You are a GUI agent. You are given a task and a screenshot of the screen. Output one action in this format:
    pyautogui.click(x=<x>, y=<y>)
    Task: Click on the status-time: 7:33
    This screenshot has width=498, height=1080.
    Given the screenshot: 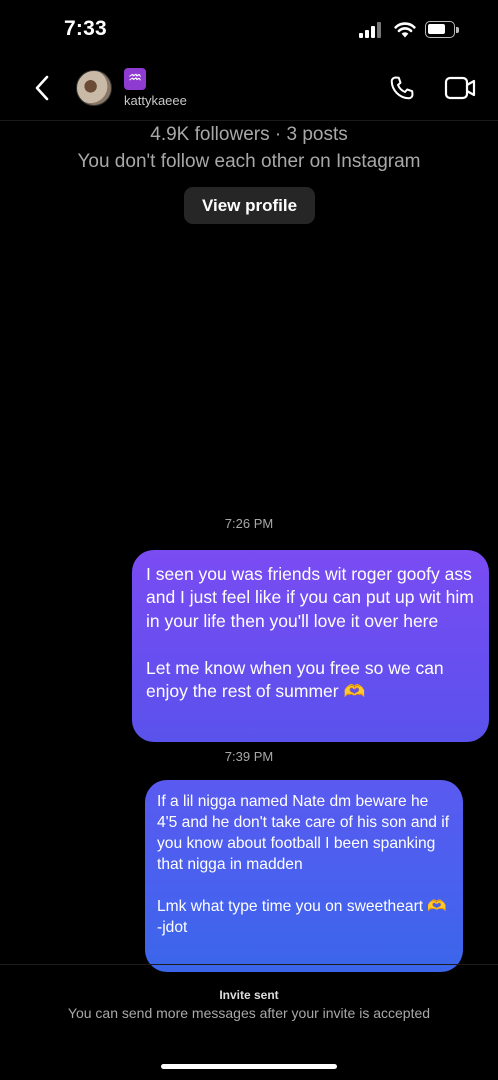 What is the action you would take?
    pyautogui.click(x=85, y=28)
    